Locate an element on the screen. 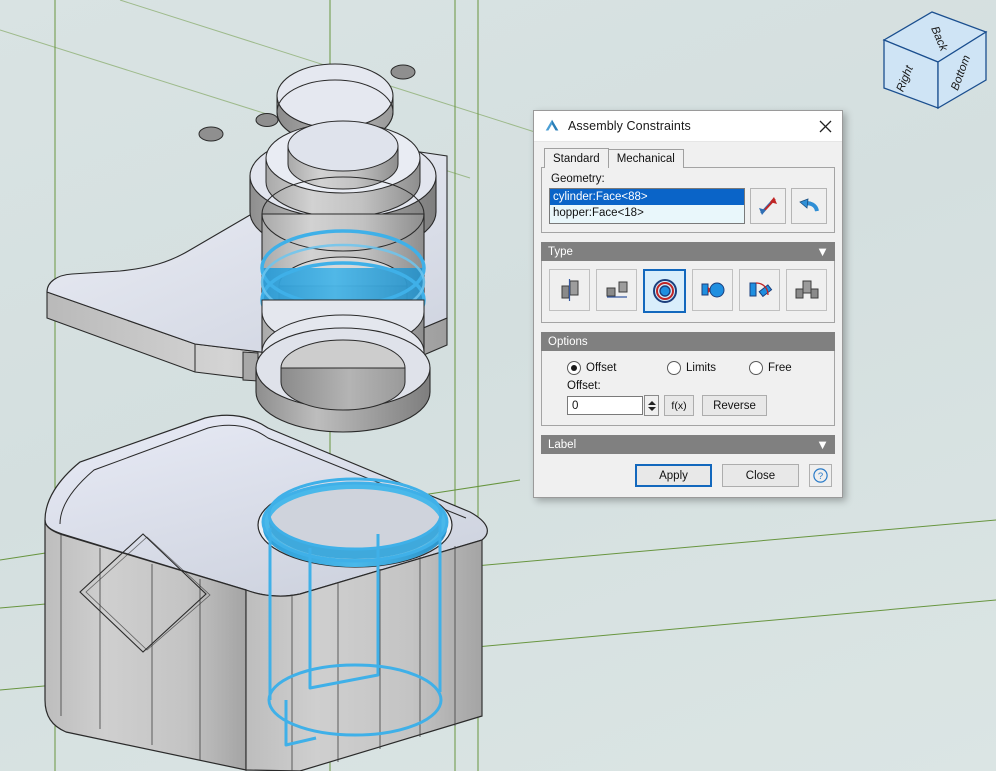 The height and width of the screenshot is (771, 996). apply-button: Apply is located at coordinates (673, 475).